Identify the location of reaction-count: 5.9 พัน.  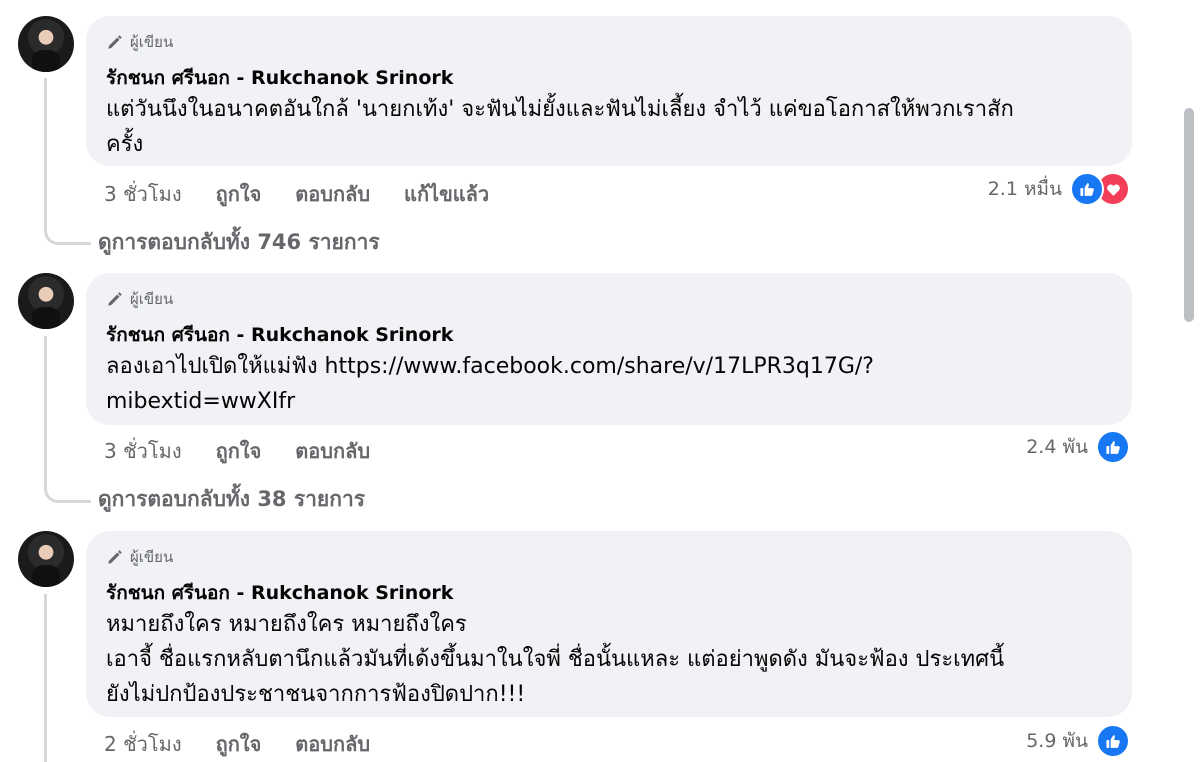
(1057, 741).